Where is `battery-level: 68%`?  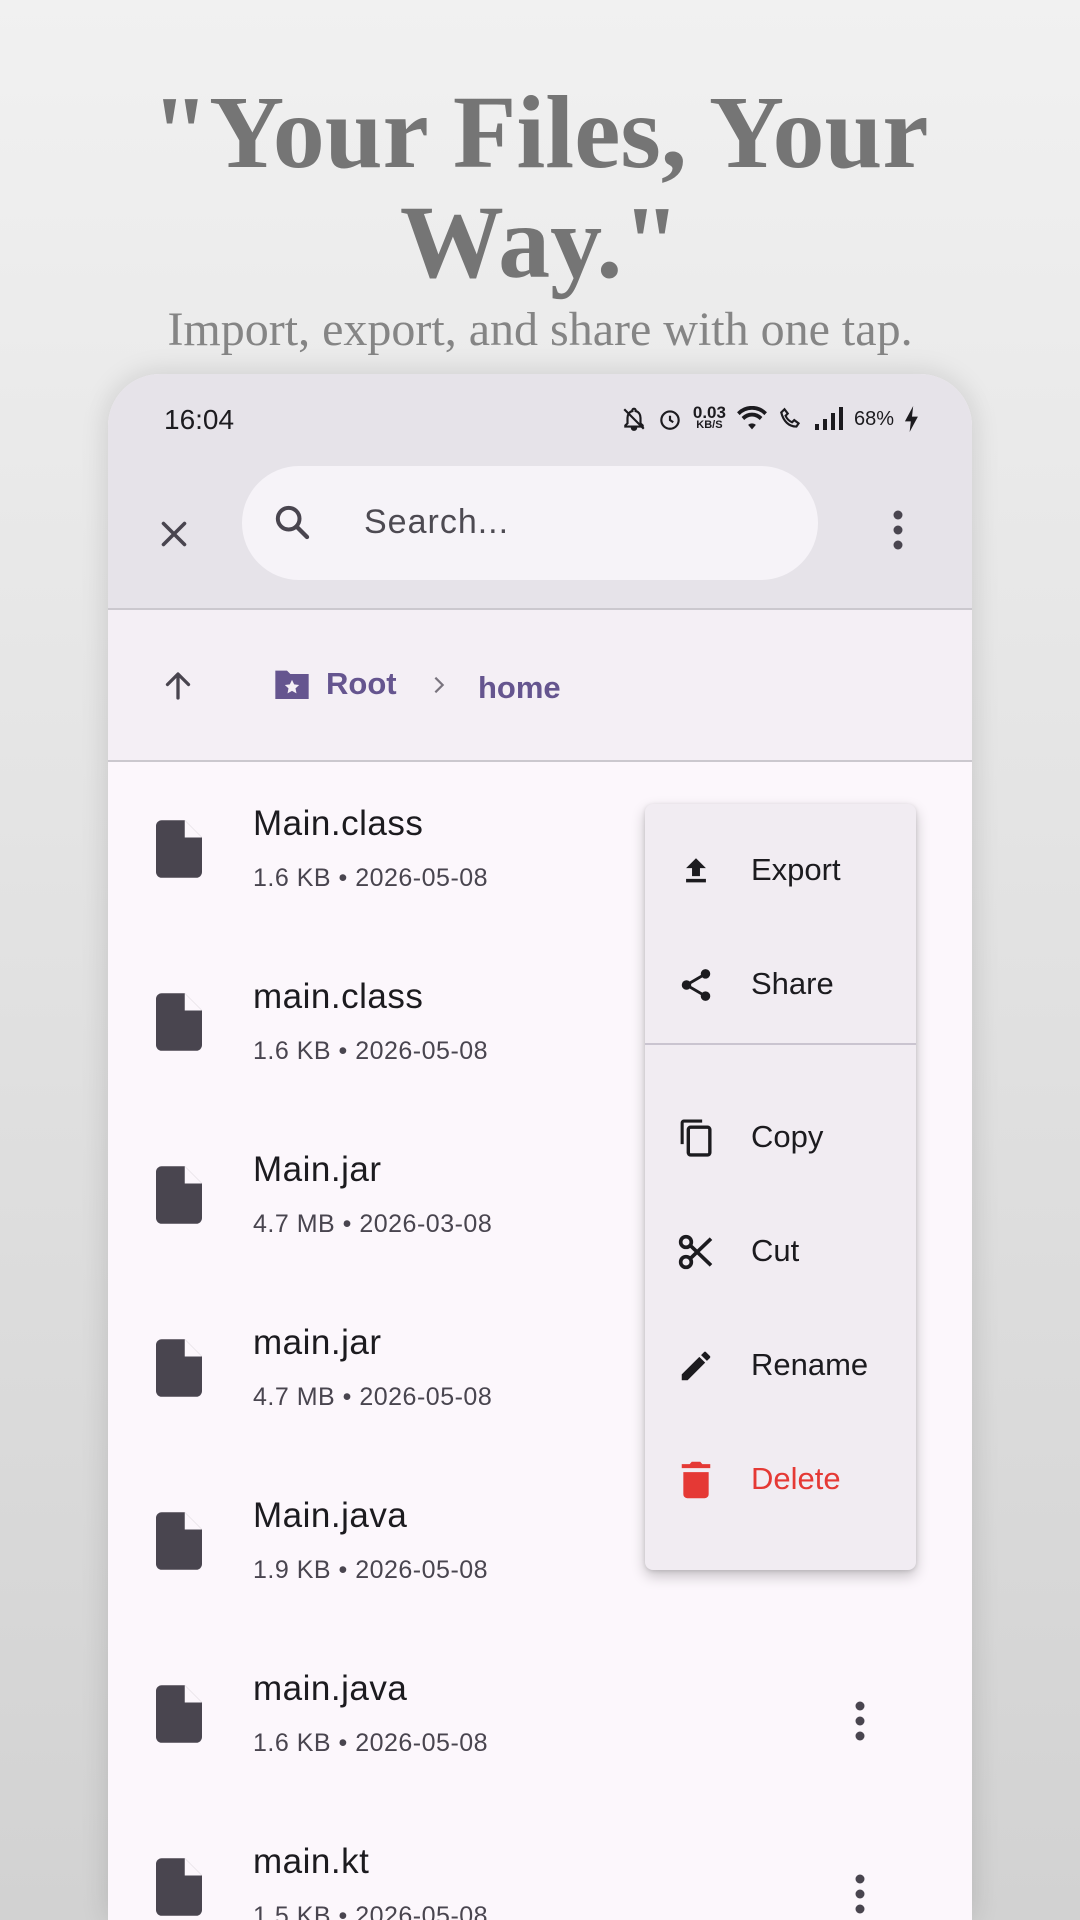
battery-level: 68% is located at coordinates (873, 418).